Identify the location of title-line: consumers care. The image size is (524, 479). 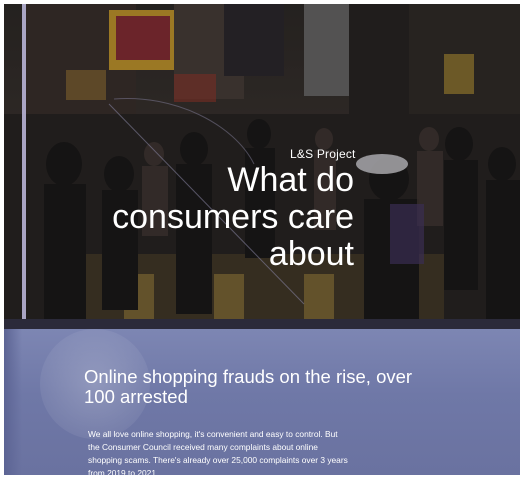
(233, 217).